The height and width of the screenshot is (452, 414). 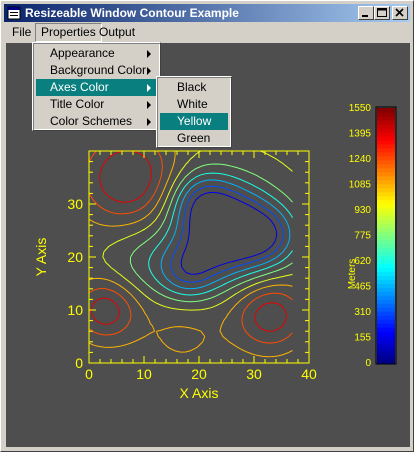 I want to click on menu-item-background-color: Background Color, so click(x=96, y=70).